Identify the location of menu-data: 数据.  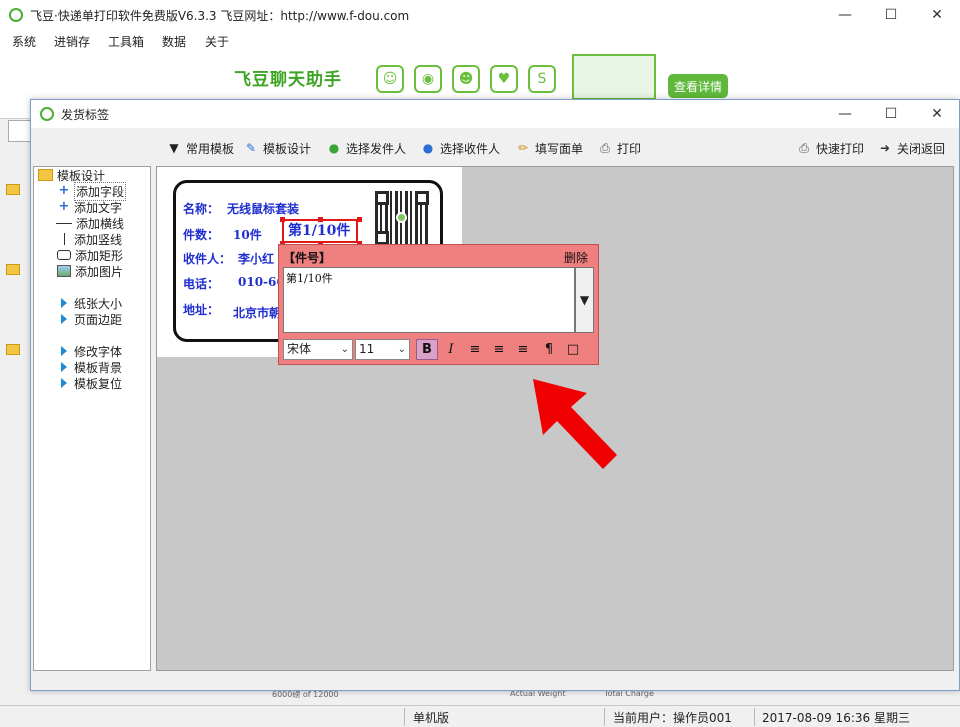
(174, 41).